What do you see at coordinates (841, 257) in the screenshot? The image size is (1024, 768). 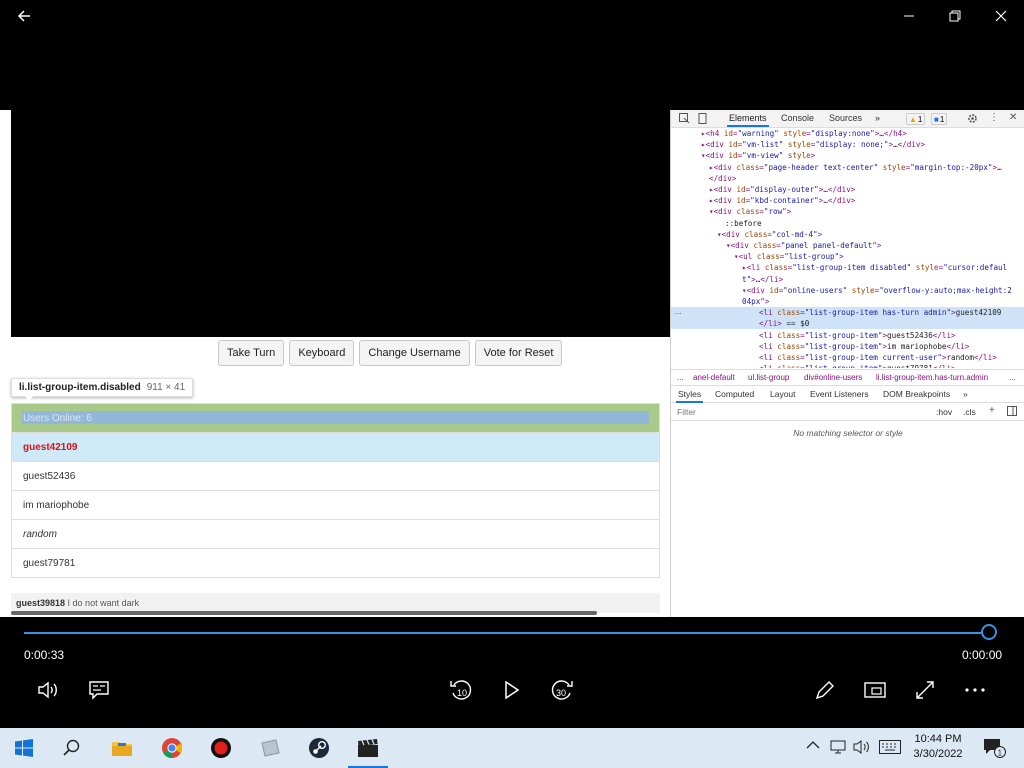 I see `dom-token: >` at bounding box center [841, 257].